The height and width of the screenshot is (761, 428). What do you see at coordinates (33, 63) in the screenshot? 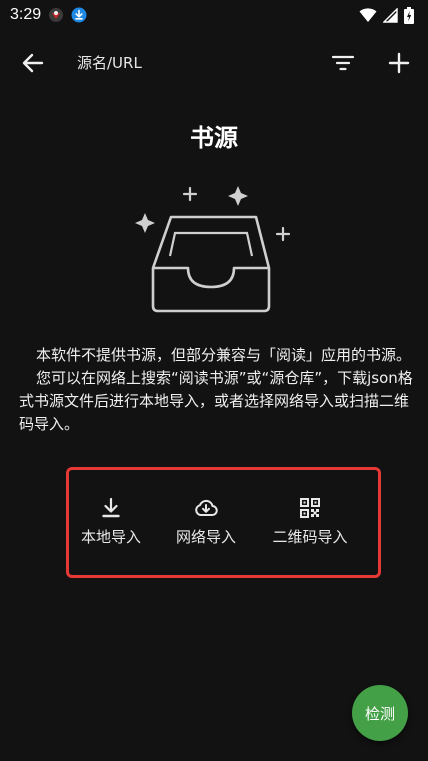
I see `back-arrow-icon` at bounding box center [33, 63].